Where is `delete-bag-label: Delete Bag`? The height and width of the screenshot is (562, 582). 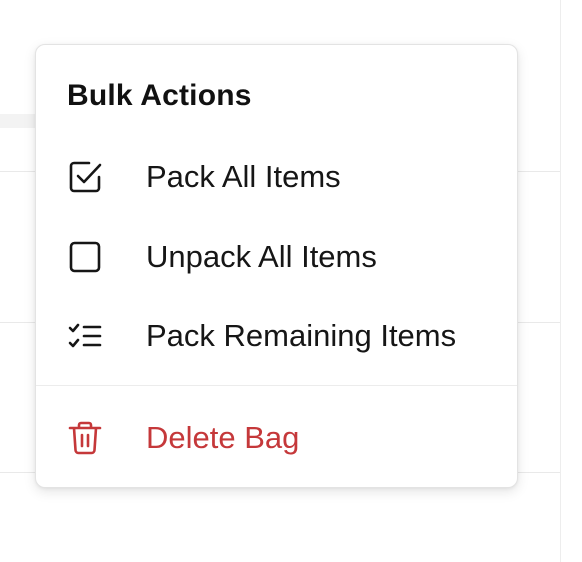 delete-bag-label: Delete Bag is located at coordinates (223, 437).